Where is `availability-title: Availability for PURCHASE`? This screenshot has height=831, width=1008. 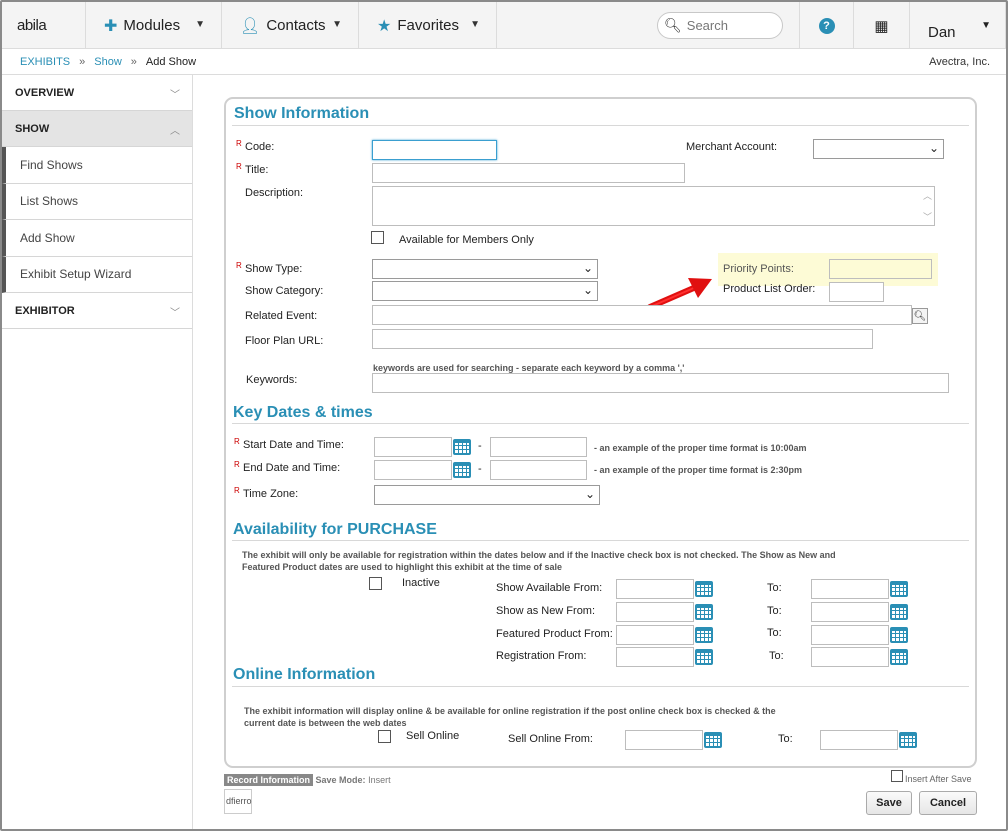 availability-title: Availability for PURCHASE is located at coordinates (335, 529).